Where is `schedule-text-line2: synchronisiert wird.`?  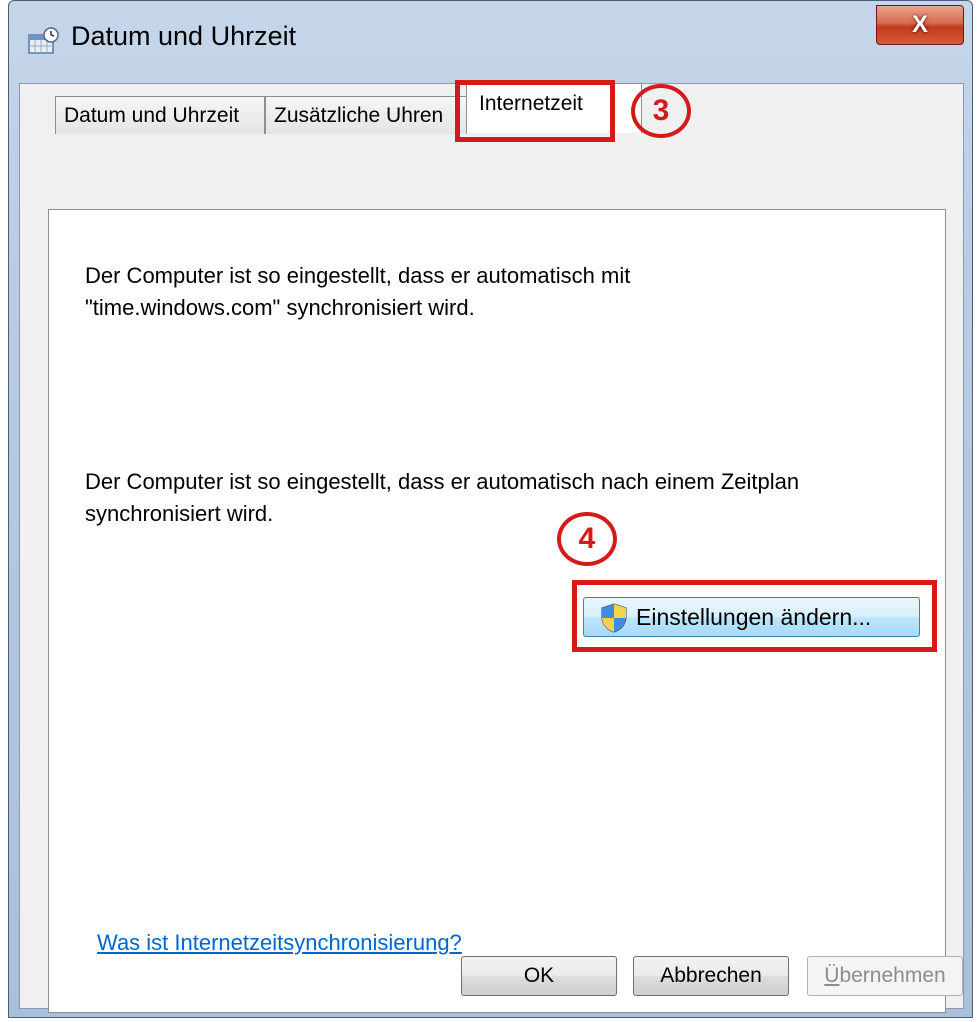
schedule-text-line2: synchronisiert wird. is located at coordinates (179, 513).